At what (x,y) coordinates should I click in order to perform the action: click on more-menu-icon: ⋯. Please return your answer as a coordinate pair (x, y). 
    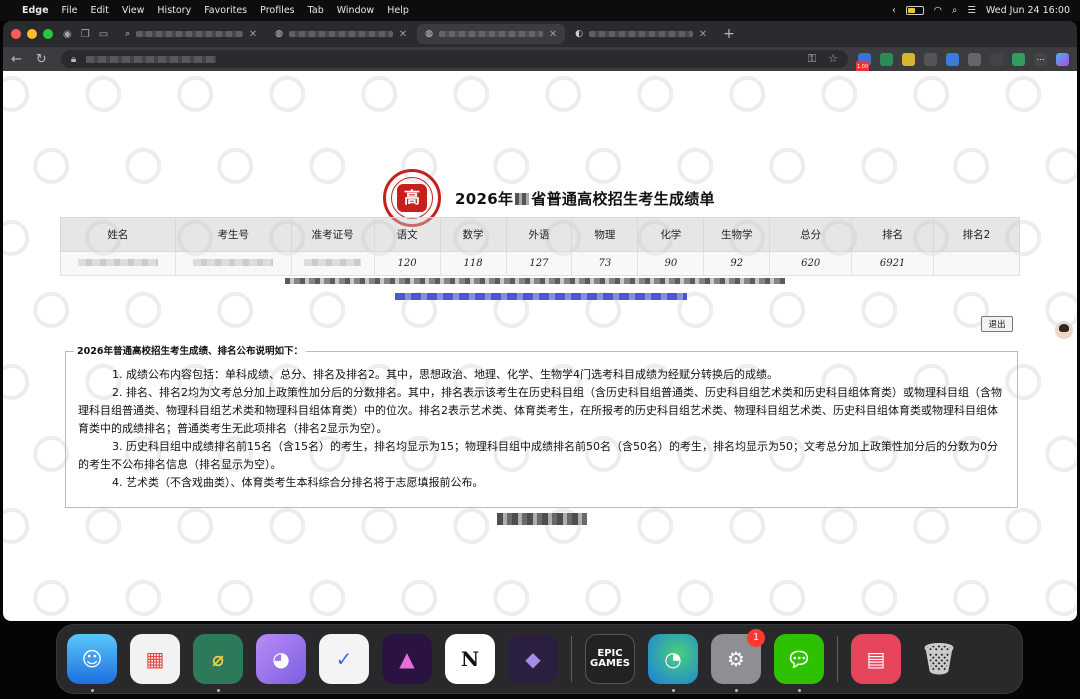
    Looking at the image, I should click on (1040, 59).